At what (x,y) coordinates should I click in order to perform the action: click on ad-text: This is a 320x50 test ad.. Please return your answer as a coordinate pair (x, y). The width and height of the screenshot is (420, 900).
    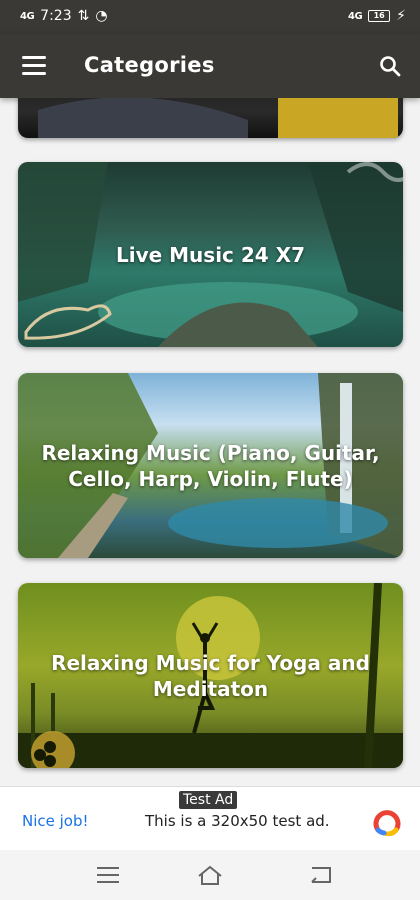
    Looking at the image, I should click on (237, 821).